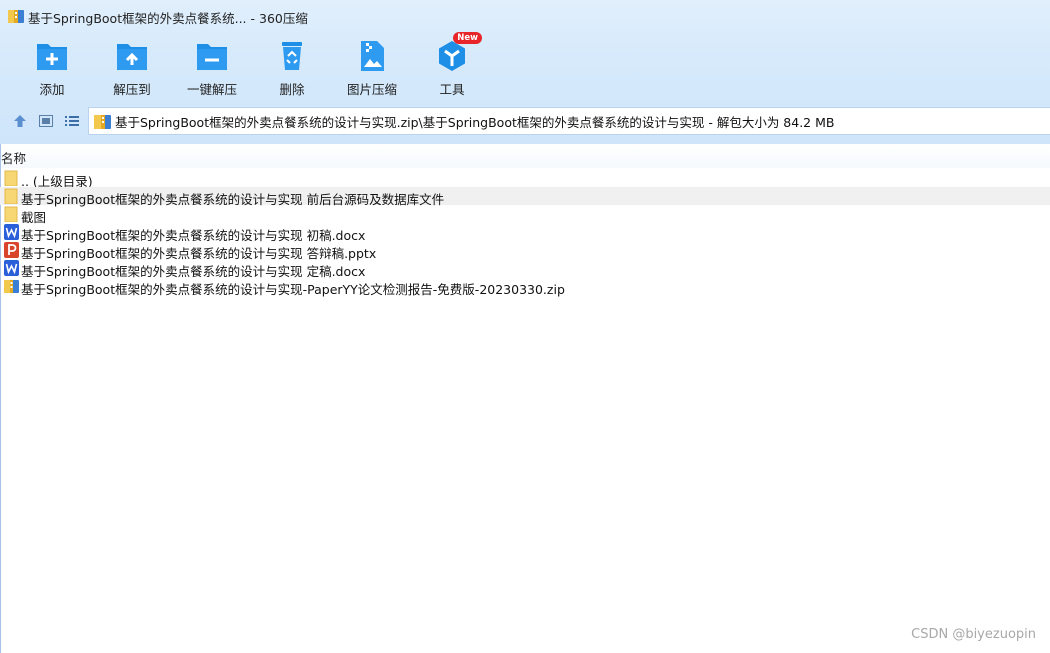 The height and width of the screenshot is (653, 1050). I want to click on list-item-draft-docx: 基于SpringBoot框架的外卖点餐系统的设计与实现 初稿.docx, so click(525, 233).